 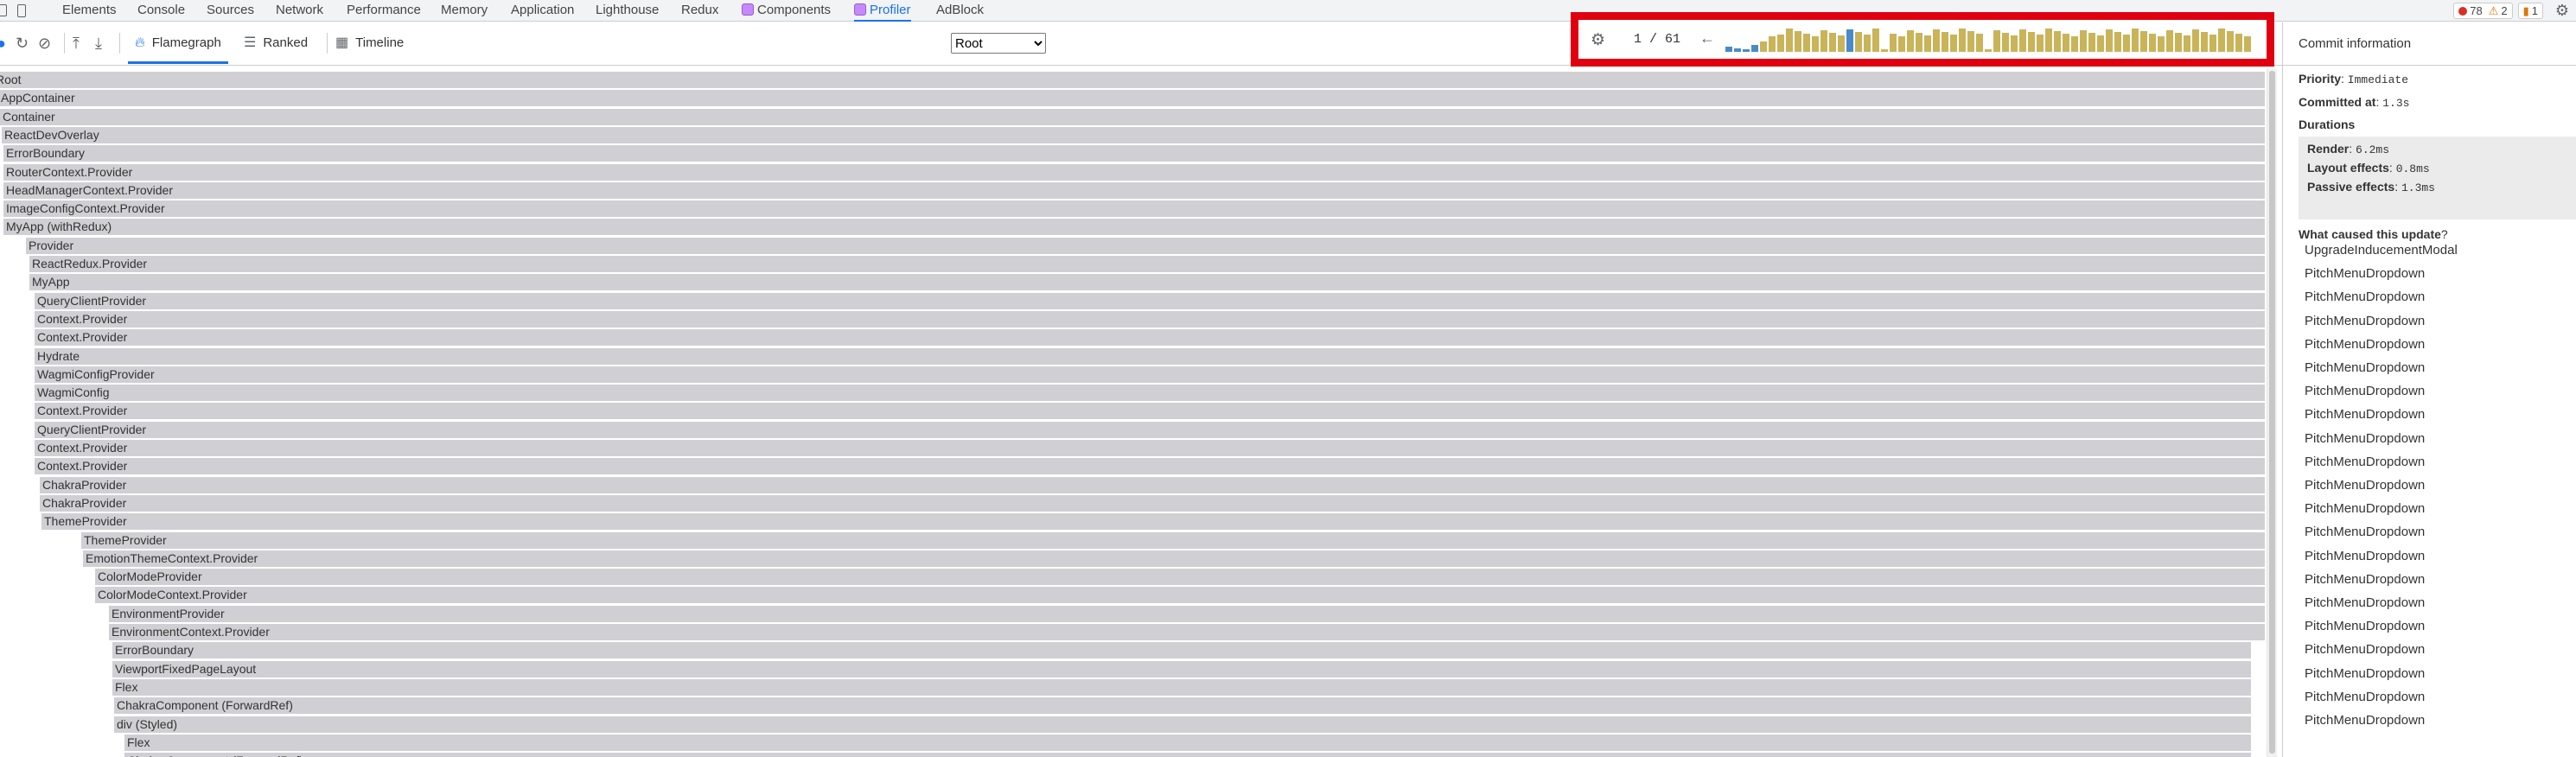 What do you see at coordinates (22, 44) in the screenshot?
I see `reload-and-profile-icon: ↻` at bounding box center [22, 44].